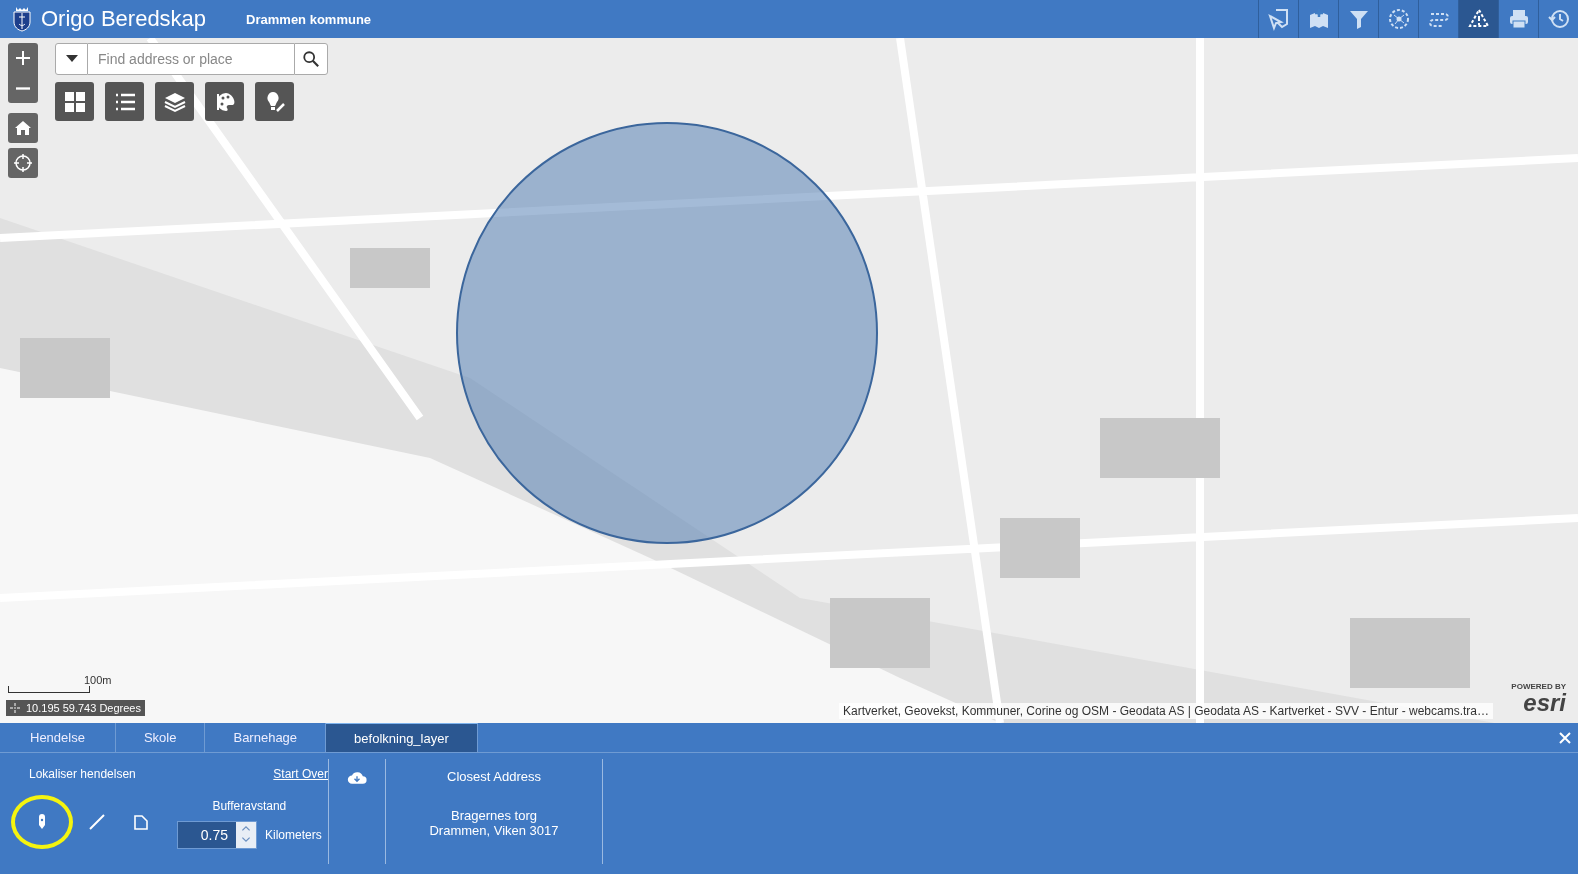 The image size is (1578, 874). What do you see at coordinates (494, 815) in the screenshot?
I see `address-line: Bragernes torg` at bounding box center [494, 815].